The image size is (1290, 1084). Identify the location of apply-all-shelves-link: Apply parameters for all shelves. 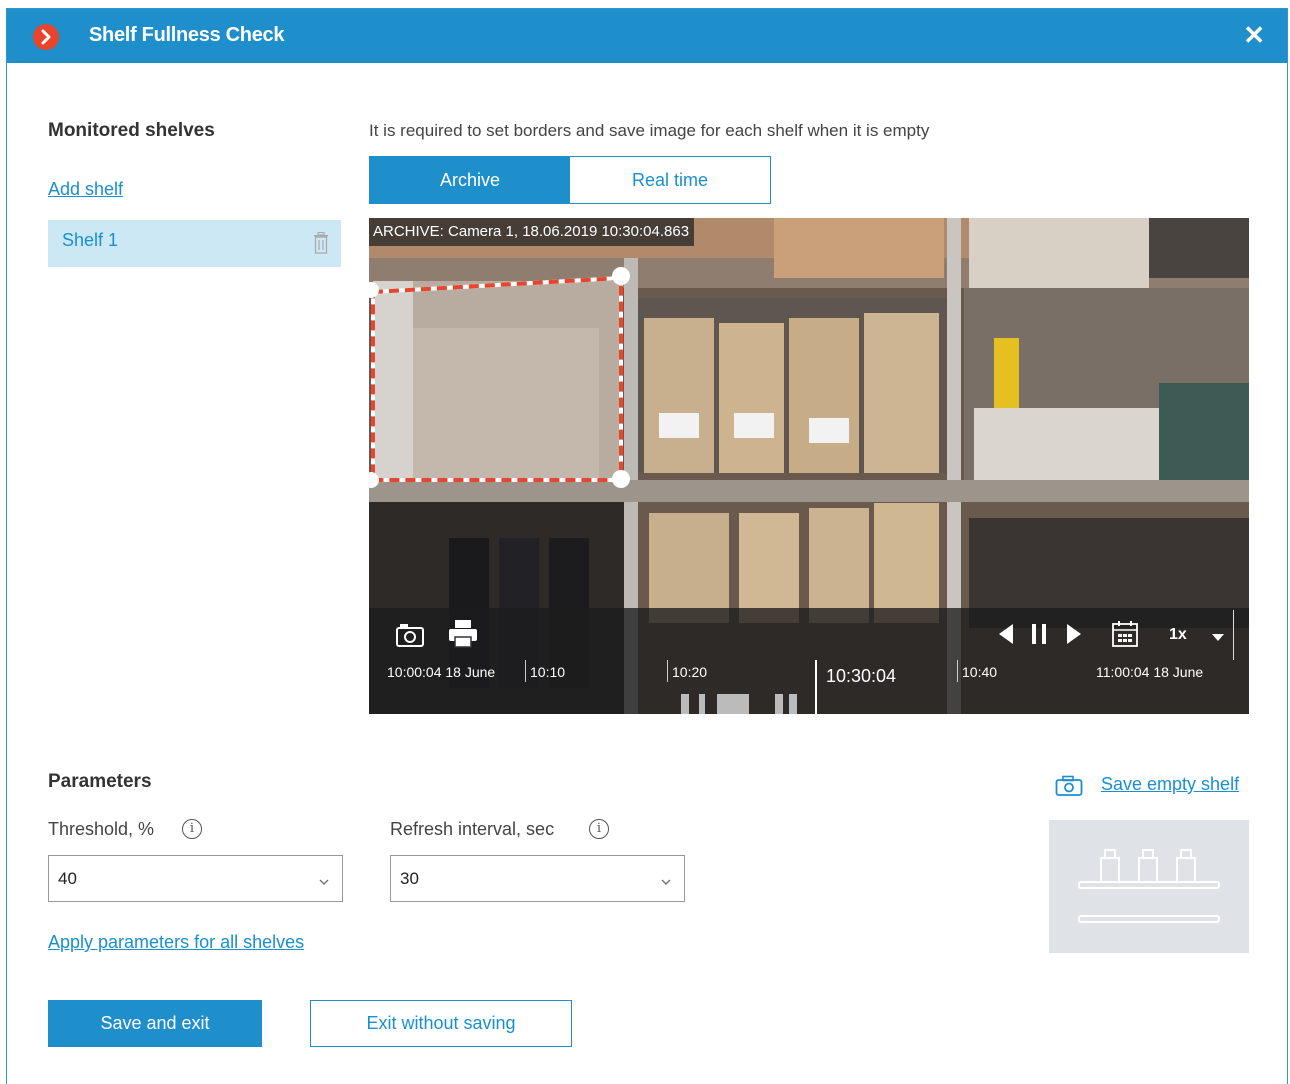
(176, 942).